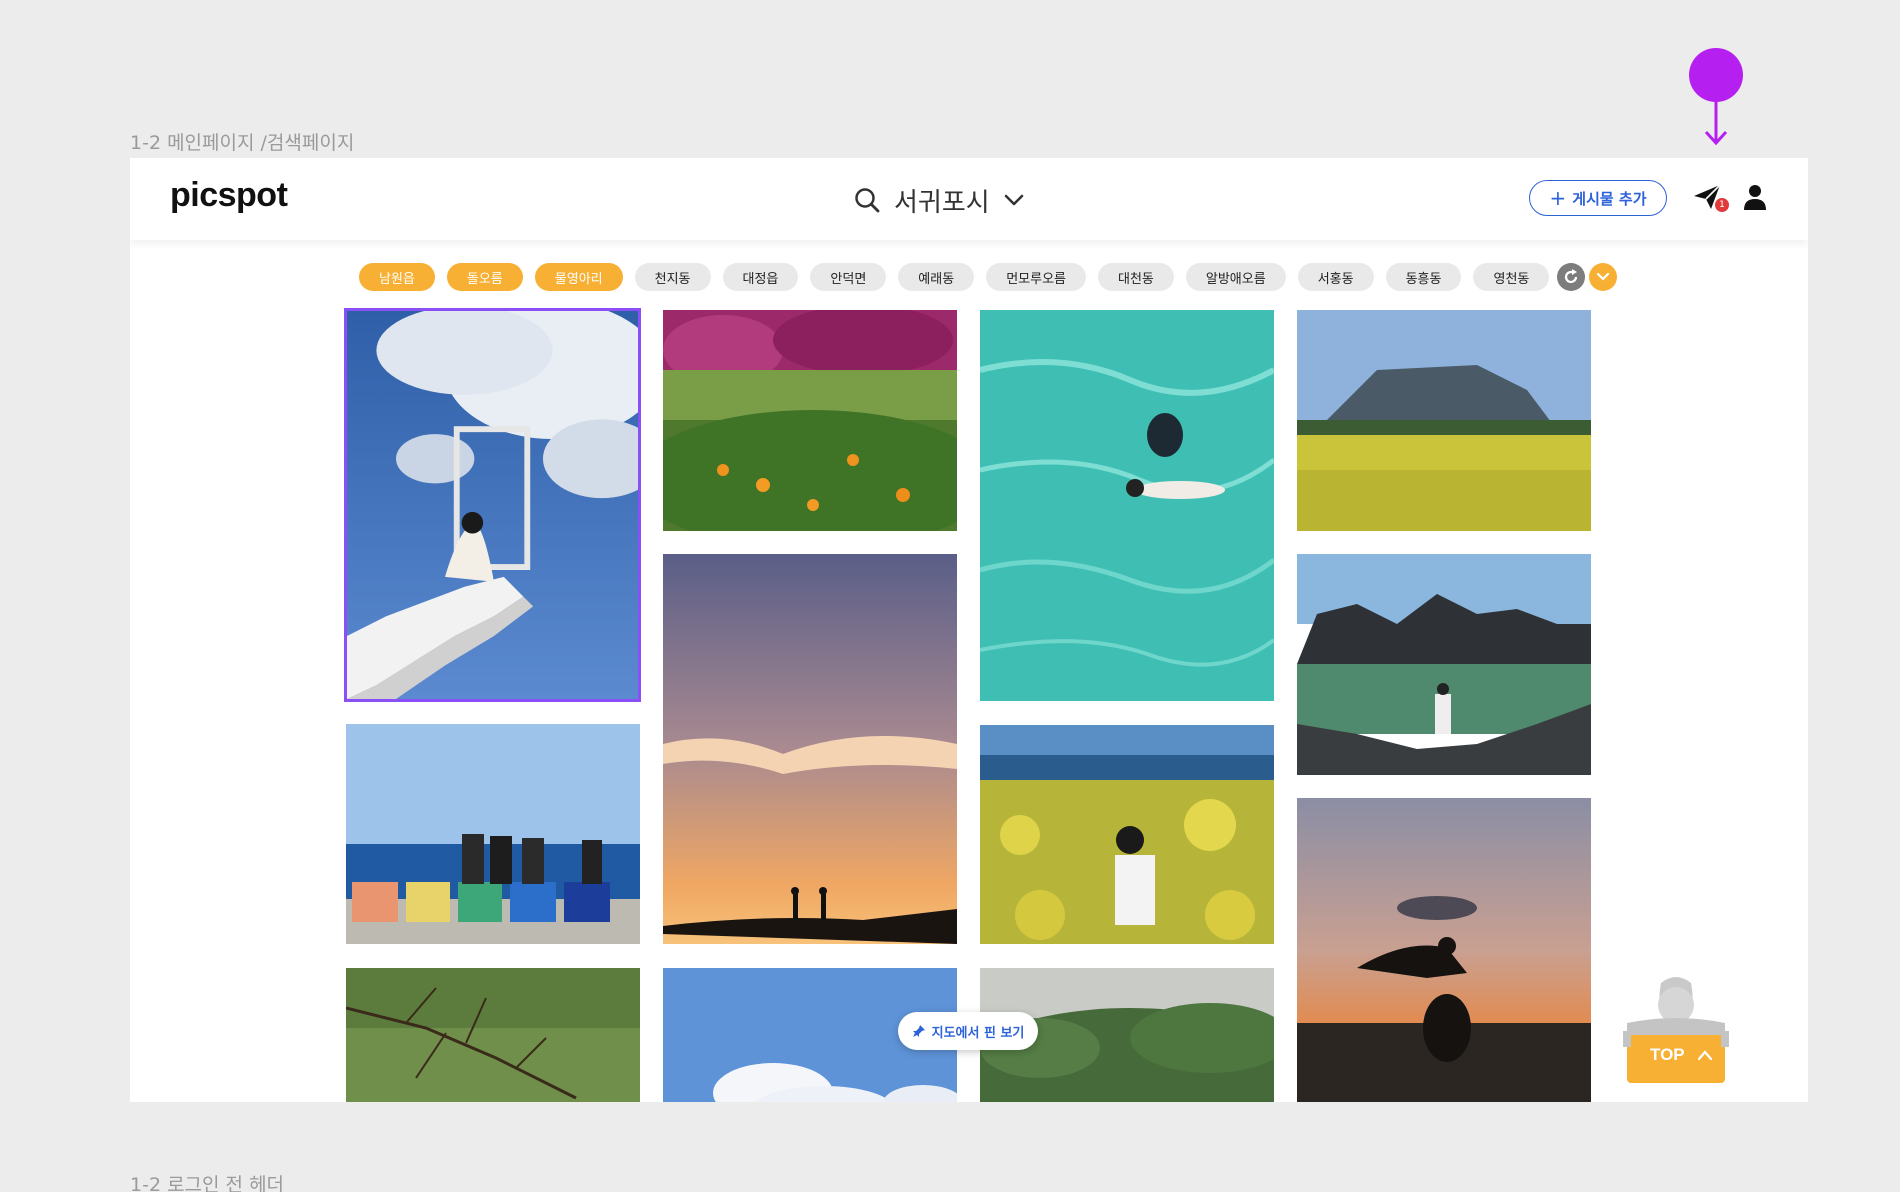  I want to click on reset-filters-button, so click(1571, 277).